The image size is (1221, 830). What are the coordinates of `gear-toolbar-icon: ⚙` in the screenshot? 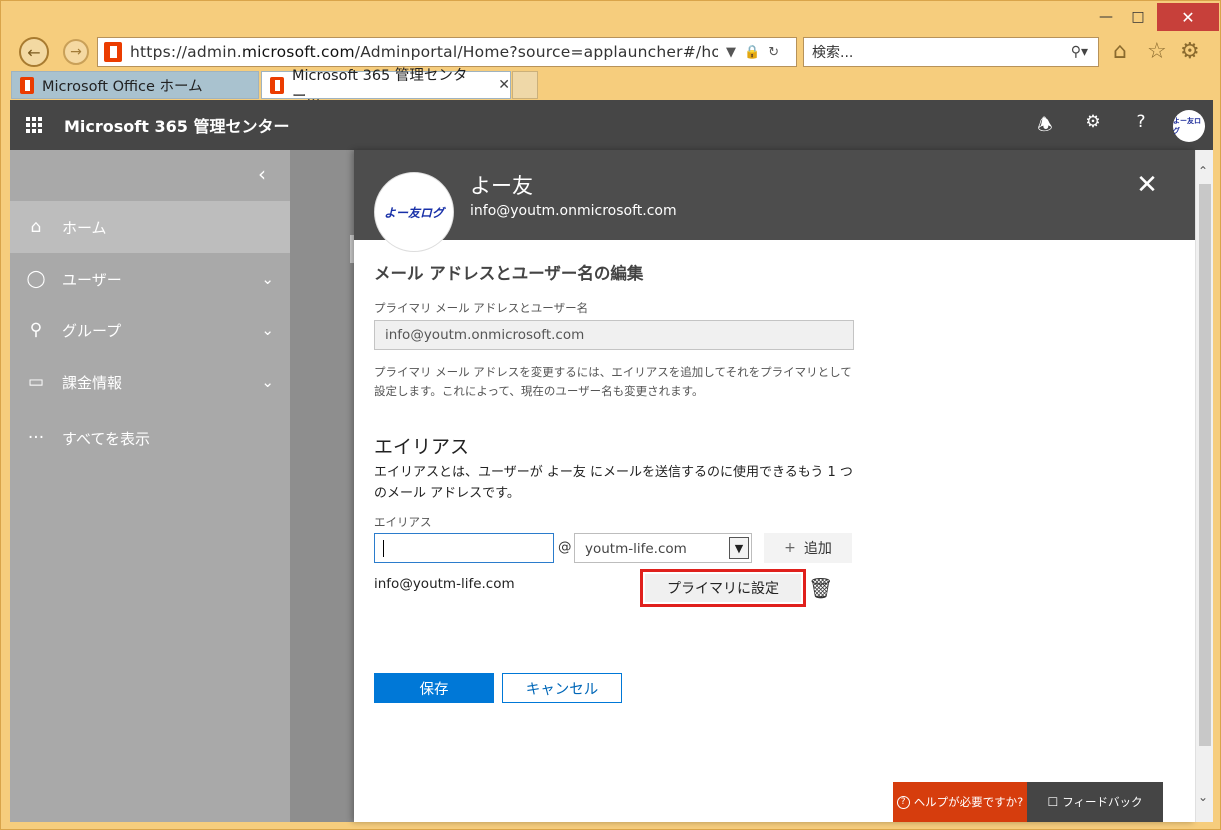 It's located at (1190, 51).